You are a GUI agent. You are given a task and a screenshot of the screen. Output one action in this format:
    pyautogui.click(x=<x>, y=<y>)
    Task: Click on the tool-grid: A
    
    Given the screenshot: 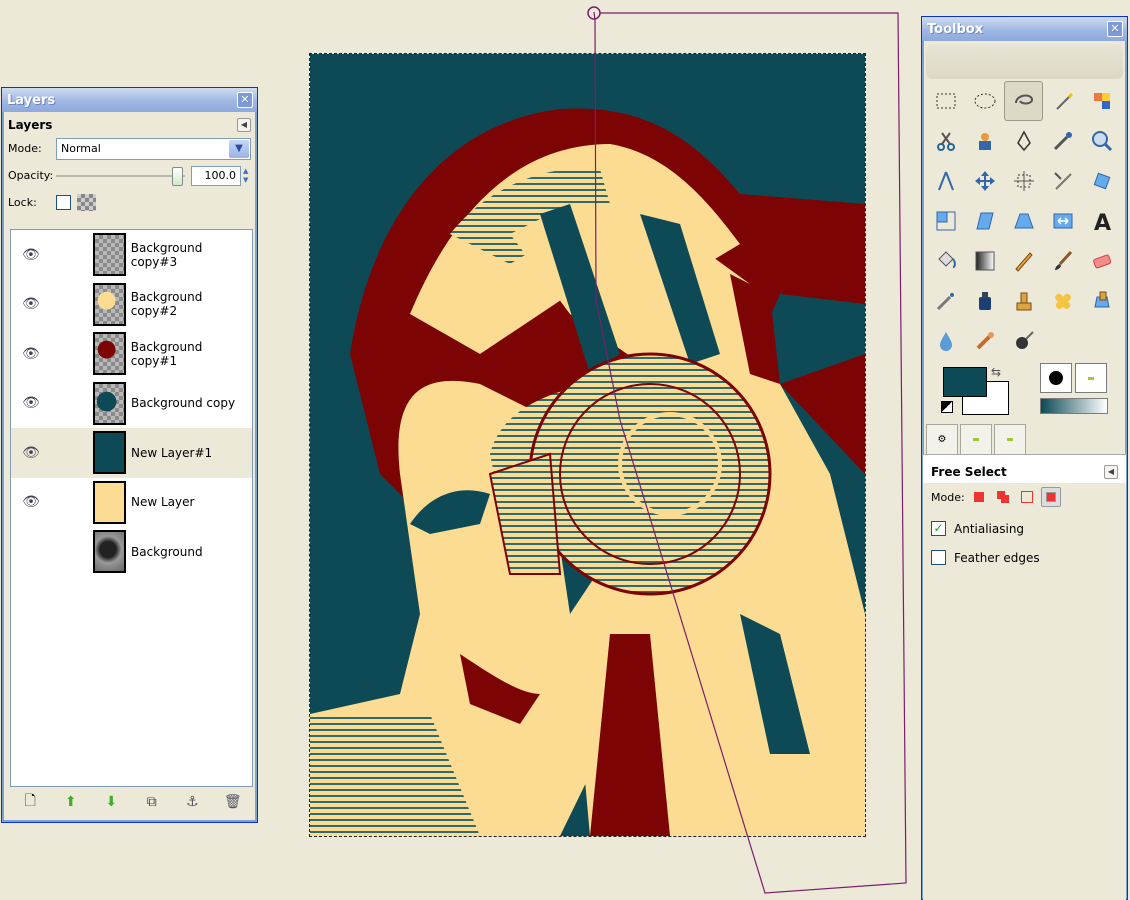 What is the action you would take?
    pyautogui.click(x=1024, y=220)
    